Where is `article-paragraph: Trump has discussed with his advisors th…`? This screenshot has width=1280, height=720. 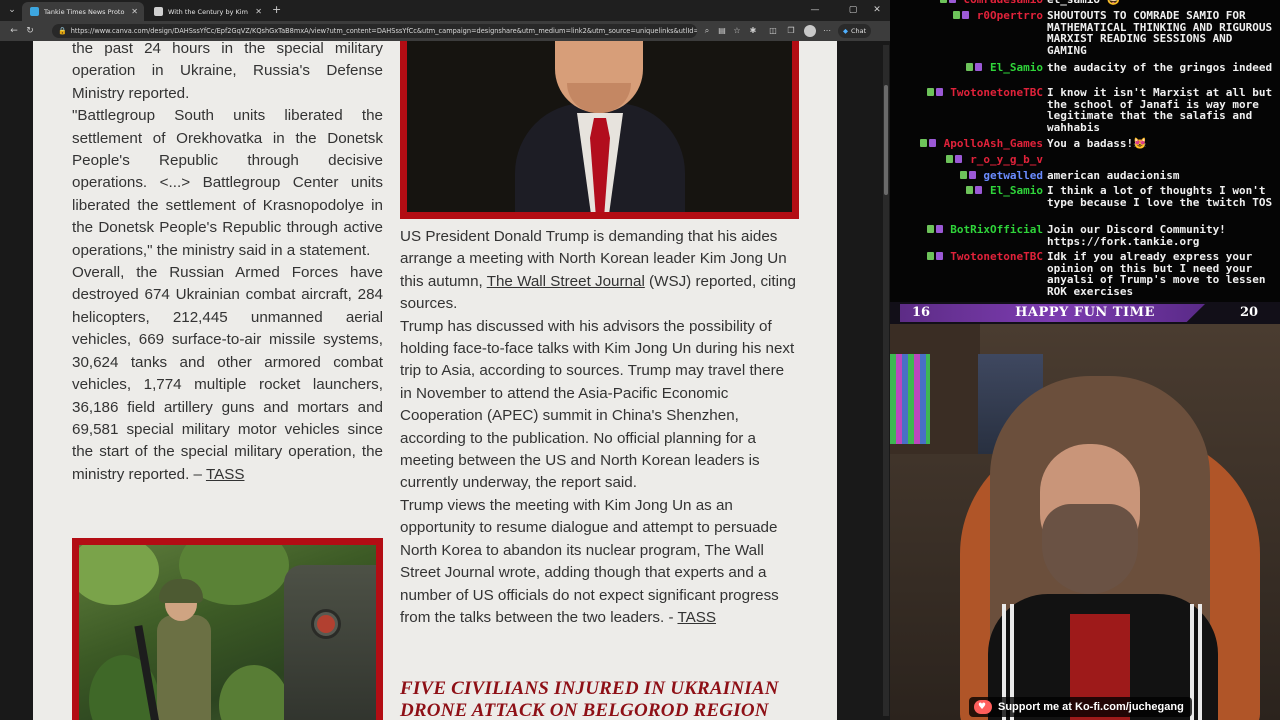 article-paragraph: Trump has discussed with his advisors th… is located at coordinates (597, 404).